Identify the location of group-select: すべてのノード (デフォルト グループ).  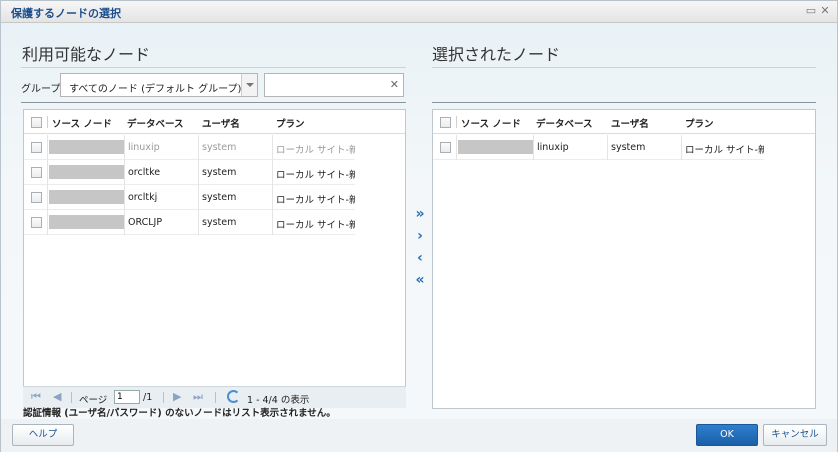
(159, 85).